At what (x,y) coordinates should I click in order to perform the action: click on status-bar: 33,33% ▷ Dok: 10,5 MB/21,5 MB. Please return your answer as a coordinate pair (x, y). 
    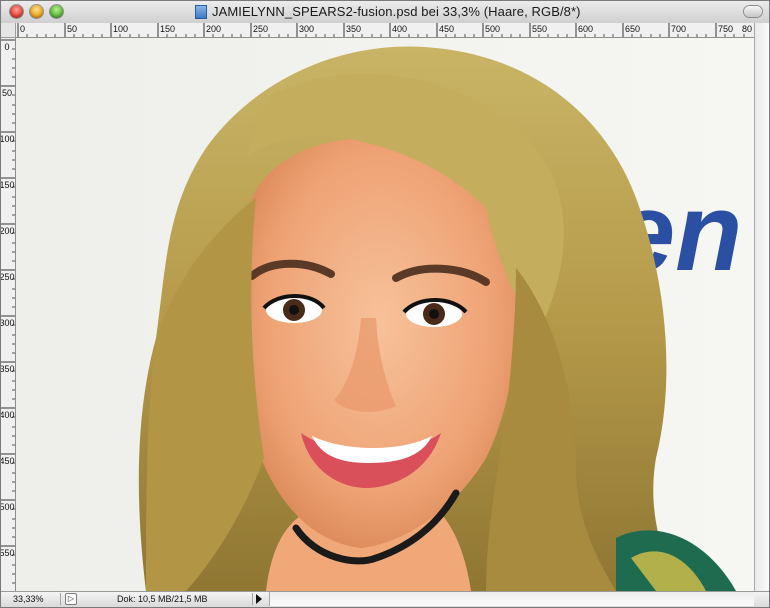
    Looking at the image, I should click on (385, 599).